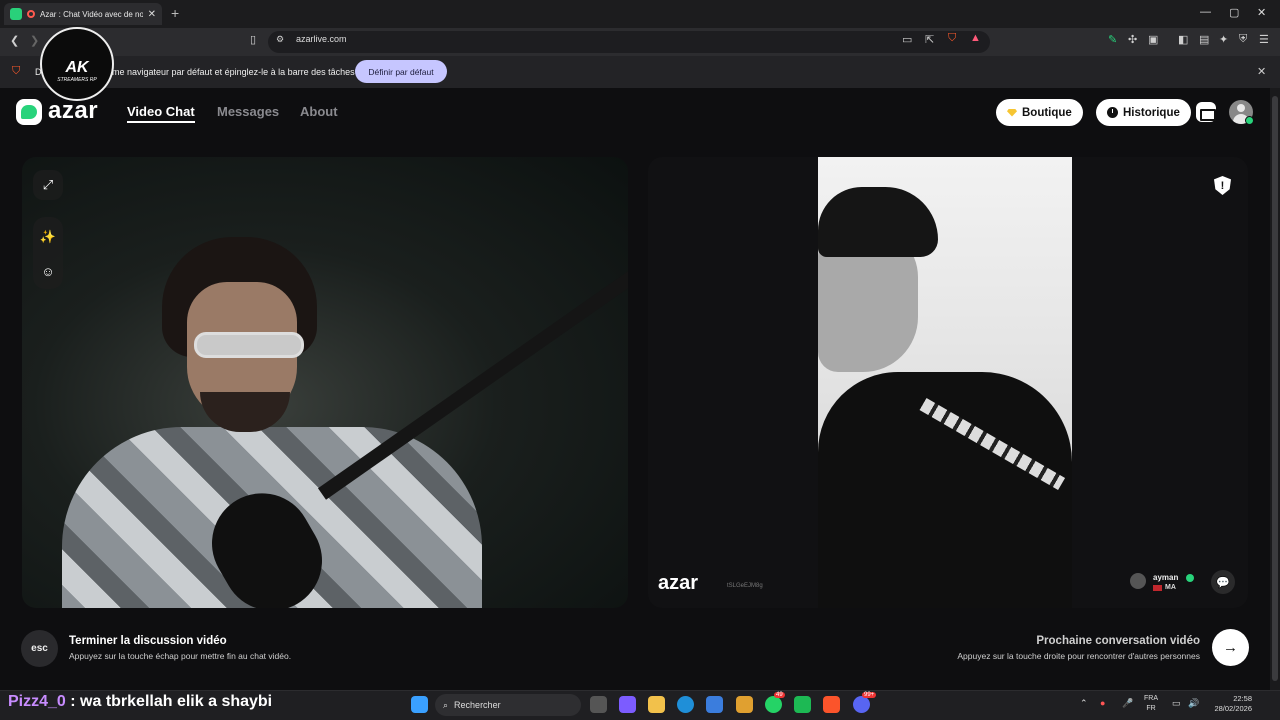  Describe the element at coordinates (37, 701) in the screenshot. I see `chat-username: Pizz4_0` at that location.